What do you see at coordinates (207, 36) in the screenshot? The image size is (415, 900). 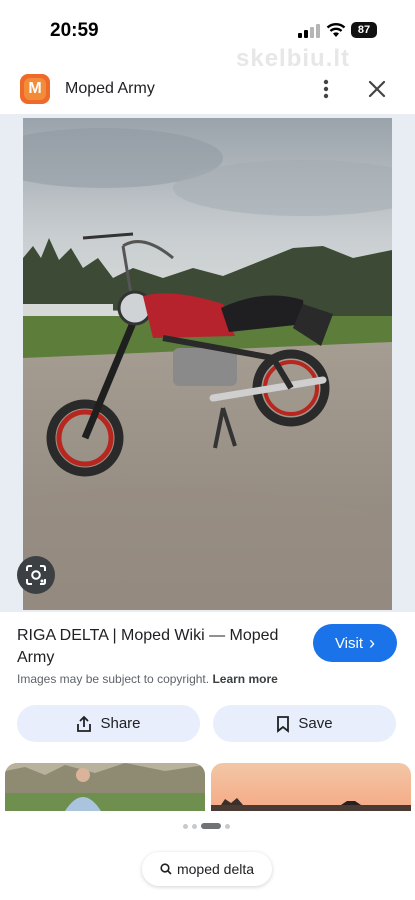 I see `status-bar: 20:59 87 skelbiu.lt` at bounding box center [207, 36].